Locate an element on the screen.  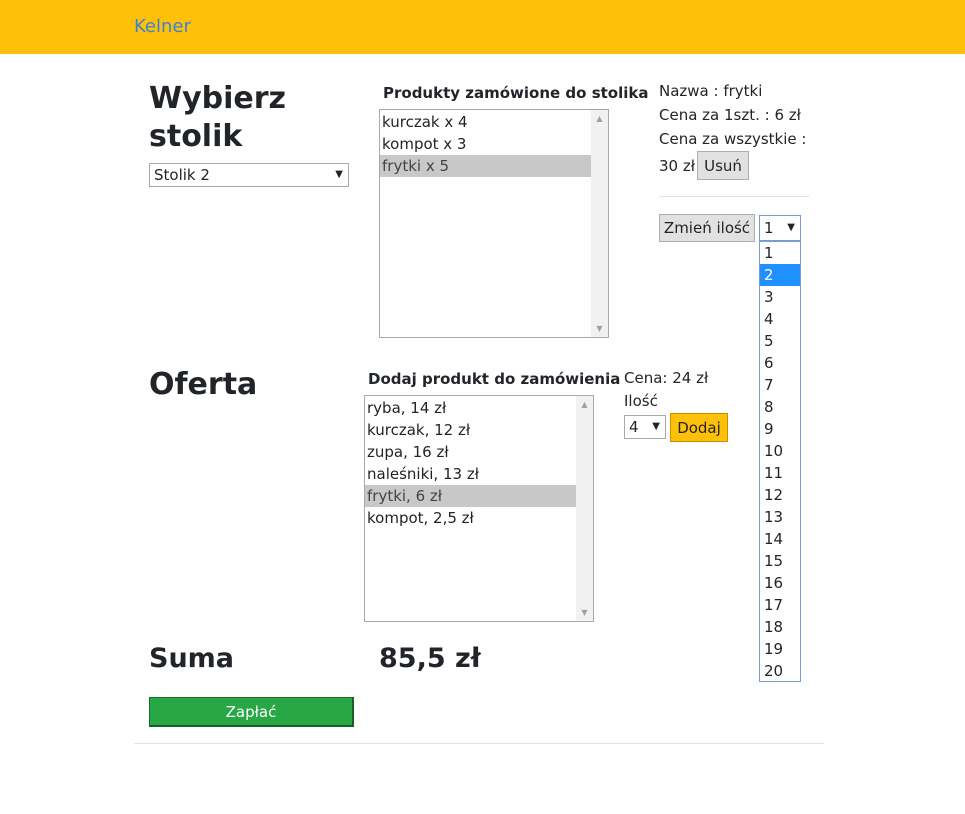
quantity-option: 1 is located at coordinates (780, 253).